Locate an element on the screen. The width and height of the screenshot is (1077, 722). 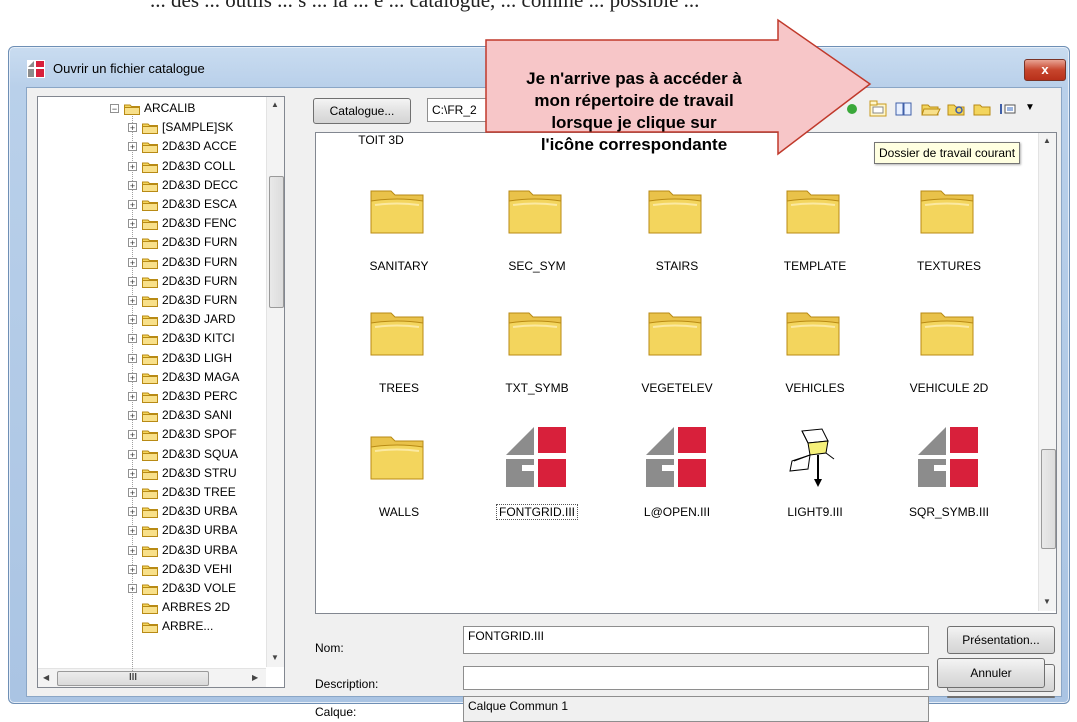
scroll-right-icon: ▶ is located at coordinates (255, 677).